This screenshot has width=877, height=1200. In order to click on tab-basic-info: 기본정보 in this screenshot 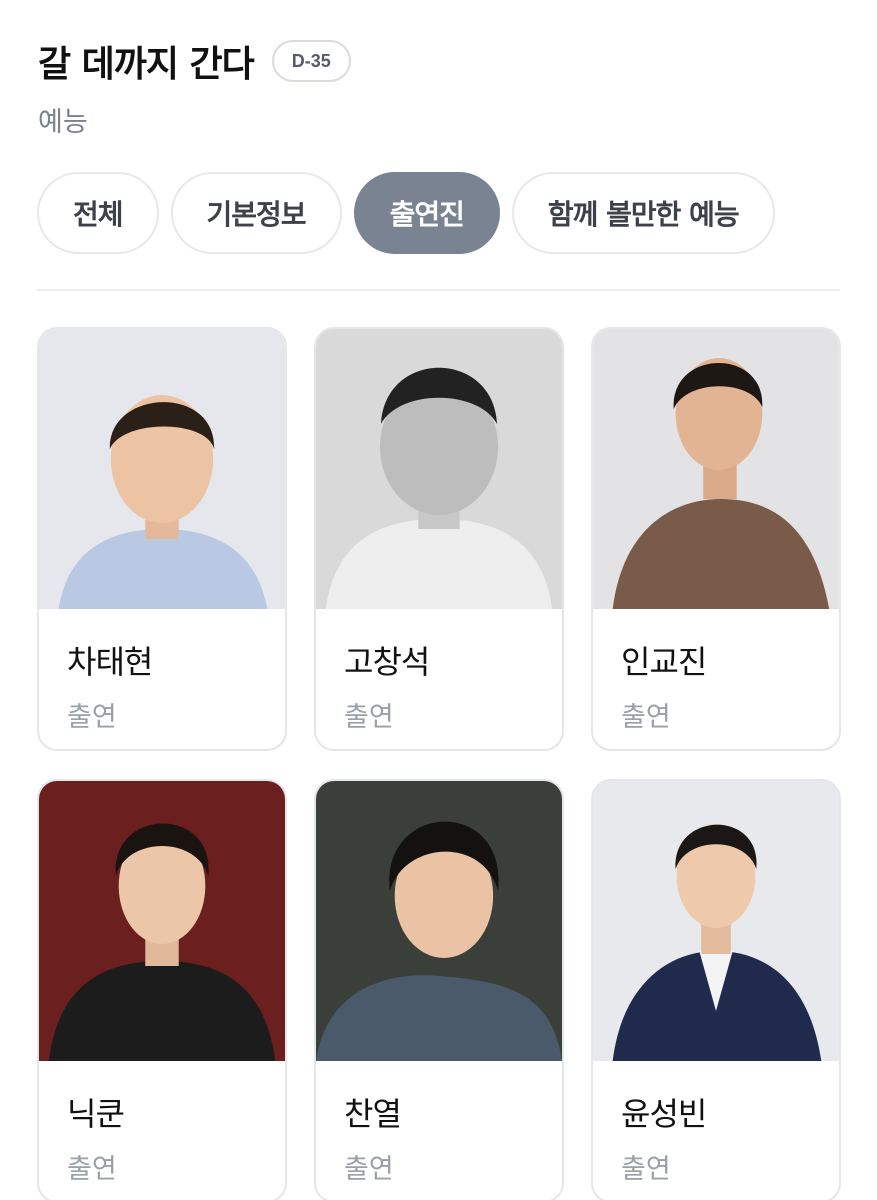, I will do `click(256, 213)`.